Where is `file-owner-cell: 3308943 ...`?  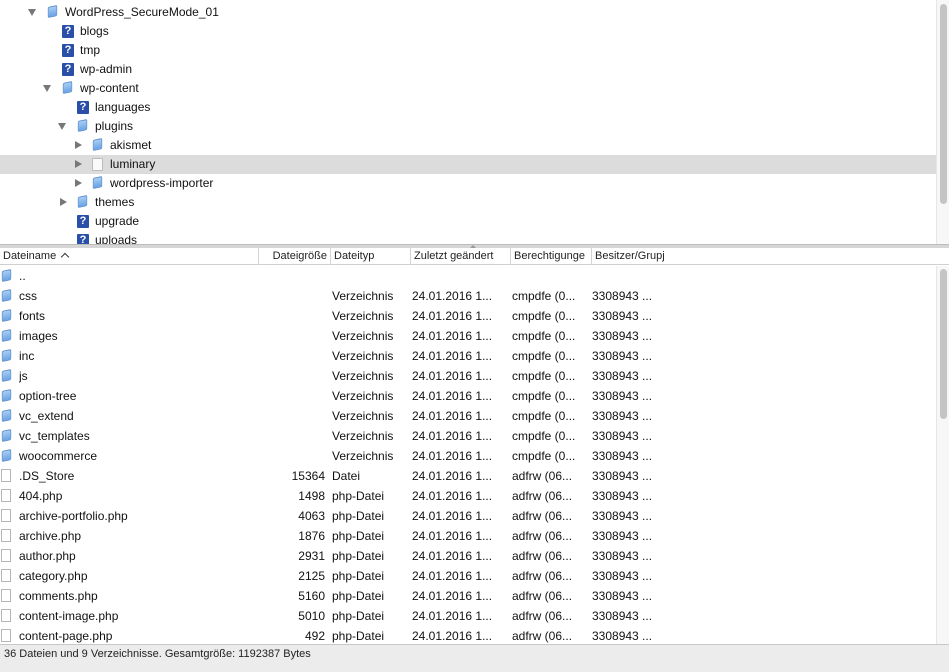
file-owner-cell: 3308943 ... is located at coordinates (622, 296).